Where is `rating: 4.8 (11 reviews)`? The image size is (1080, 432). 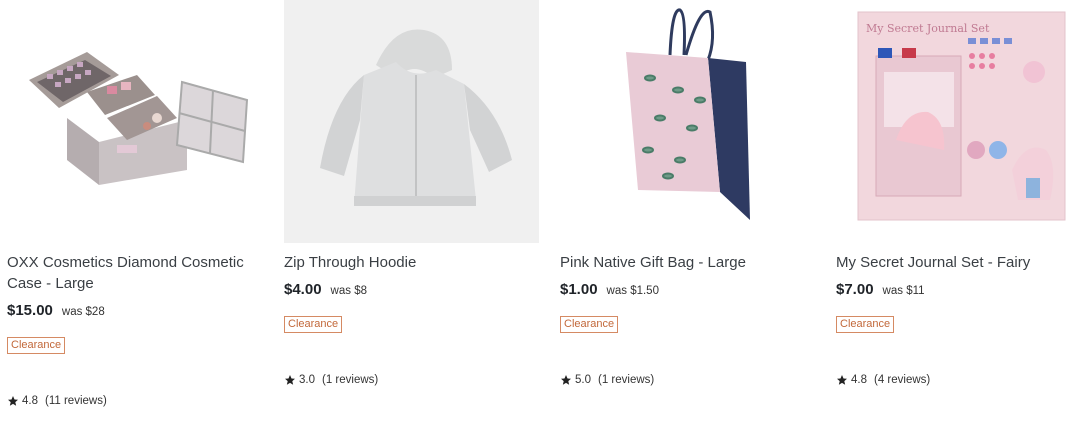 rating: 4.8 (11 reviews) is located at coordinates (57, 401).